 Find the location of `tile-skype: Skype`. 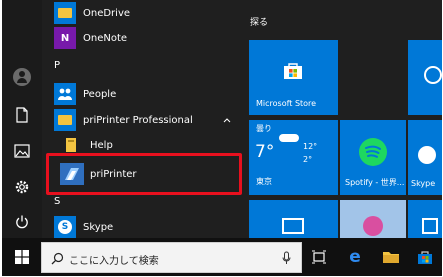

tile-skype: Skype is located at coordinates (425, 157).